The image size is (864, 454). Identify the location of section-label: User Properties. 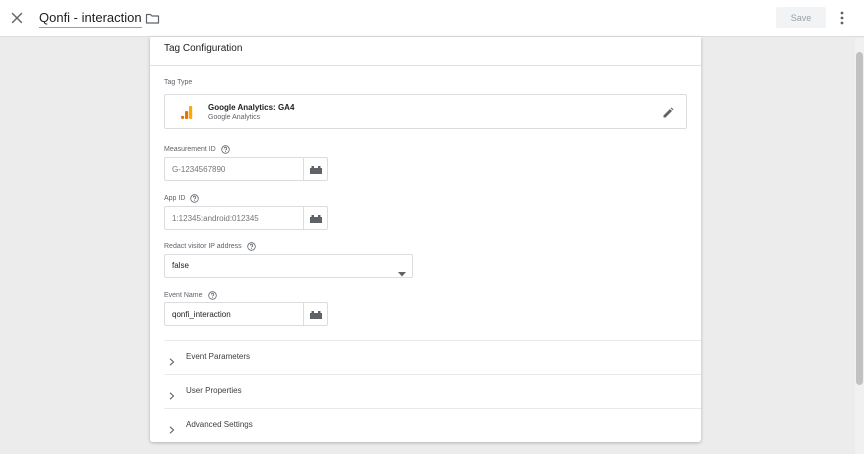
(214, 390).